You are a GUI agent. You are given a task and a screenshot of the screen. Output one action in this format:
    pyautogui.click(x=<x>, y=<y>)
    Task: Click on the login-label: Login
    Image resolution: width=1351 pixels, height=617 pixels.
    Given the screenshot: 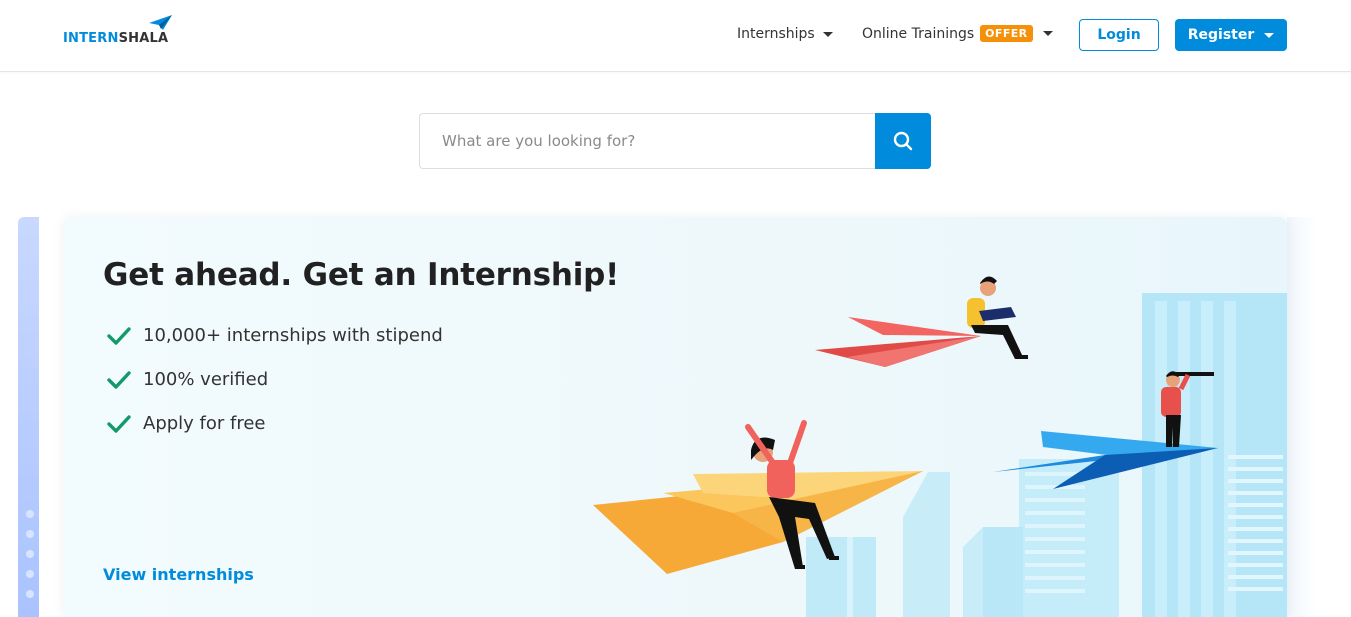 What is the action you would take?
    pyautogui.click(x=1119, y=35)
    